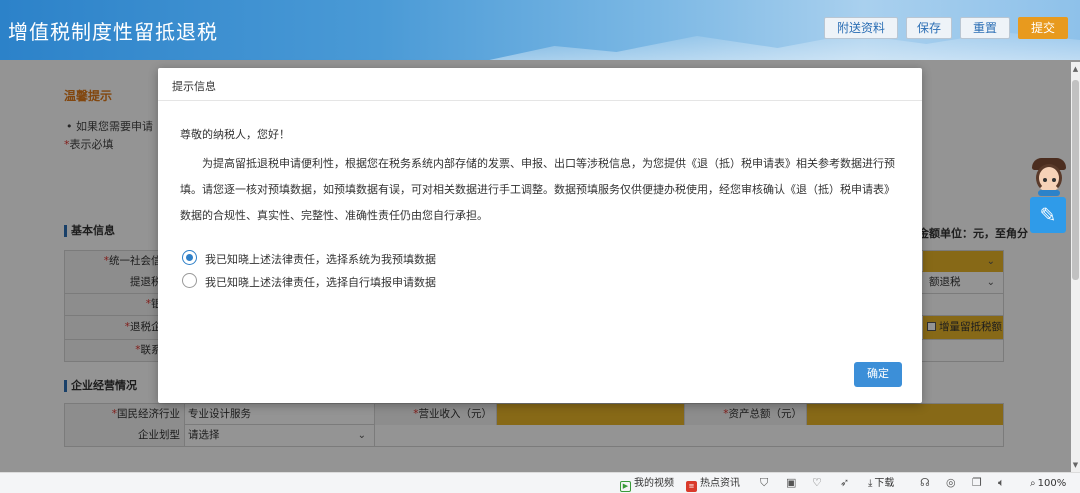 The height and width of the screenshot is (493, 1080). What do you see at coordinates (985, 28) in the screenshot?
I see `reset-button: 重置` at bounding box center [985, 28].